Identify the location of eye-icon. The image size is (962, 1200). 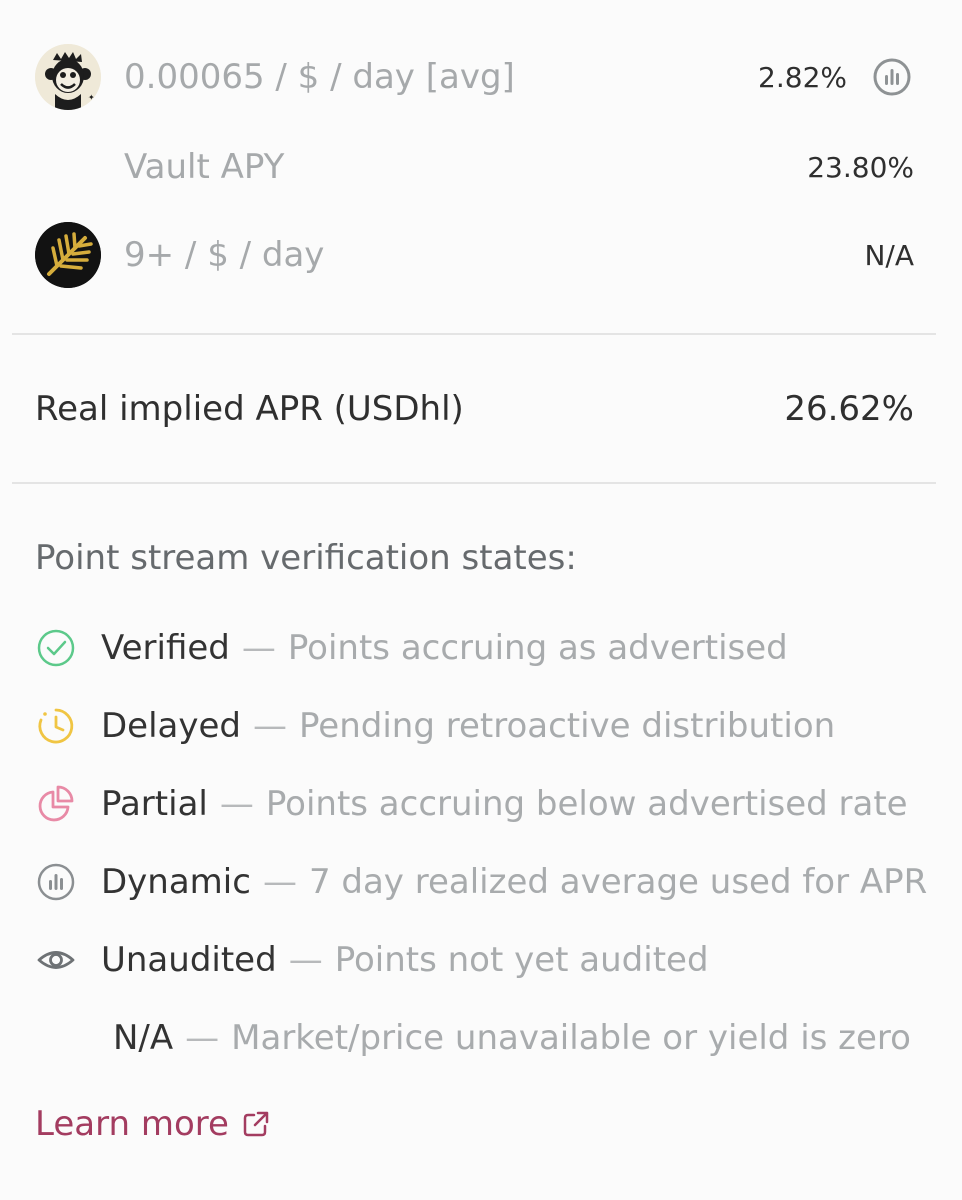
(56, 960).